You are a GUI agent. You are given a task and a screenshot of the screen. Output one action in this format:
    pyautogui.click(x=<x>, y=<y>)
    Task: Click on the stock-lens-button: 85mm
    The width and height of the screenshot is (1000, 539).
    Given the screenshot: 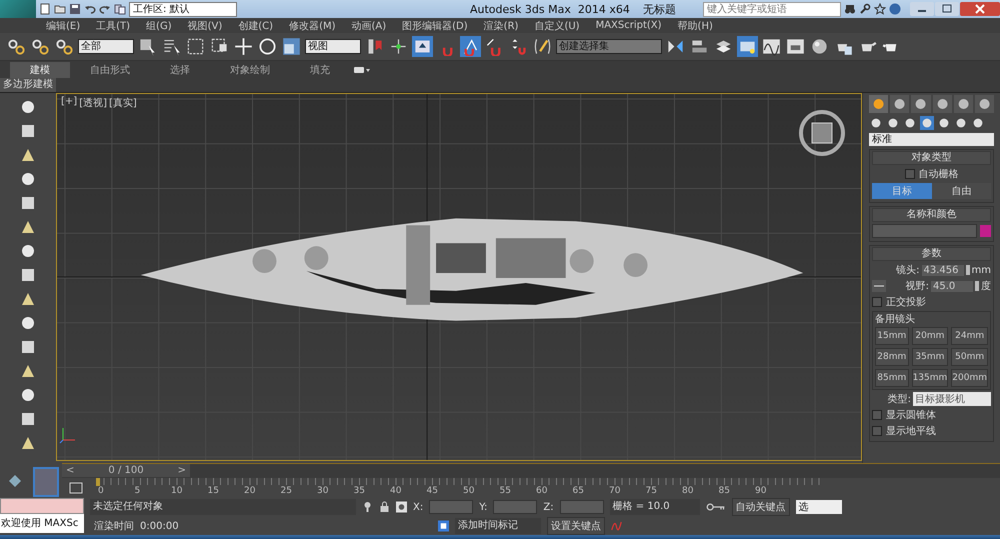 What is the action you would take?
    pyautogui.click(x=892, y=378)
    